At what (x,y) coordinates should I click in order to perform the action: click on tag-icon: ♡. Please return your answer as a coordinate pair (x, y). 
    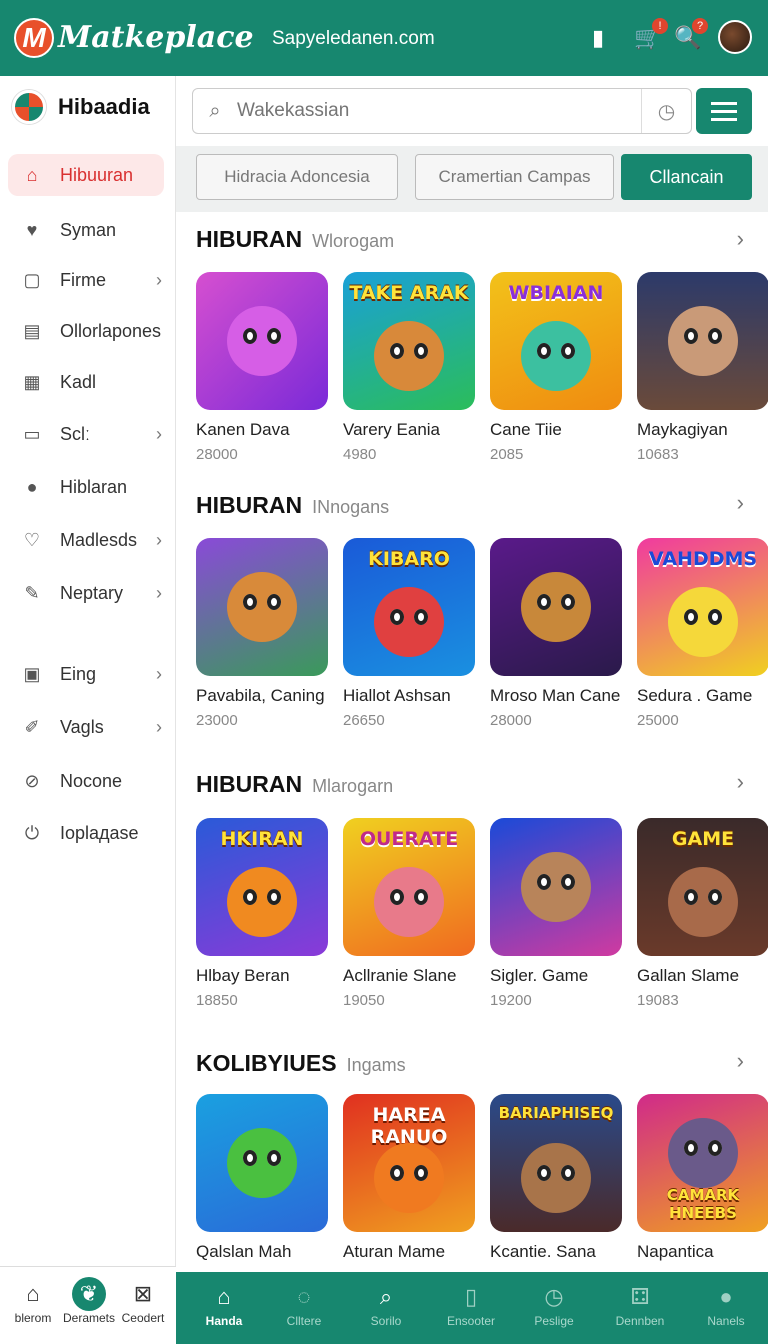
    Looking at the image, I should click on (32, 539).